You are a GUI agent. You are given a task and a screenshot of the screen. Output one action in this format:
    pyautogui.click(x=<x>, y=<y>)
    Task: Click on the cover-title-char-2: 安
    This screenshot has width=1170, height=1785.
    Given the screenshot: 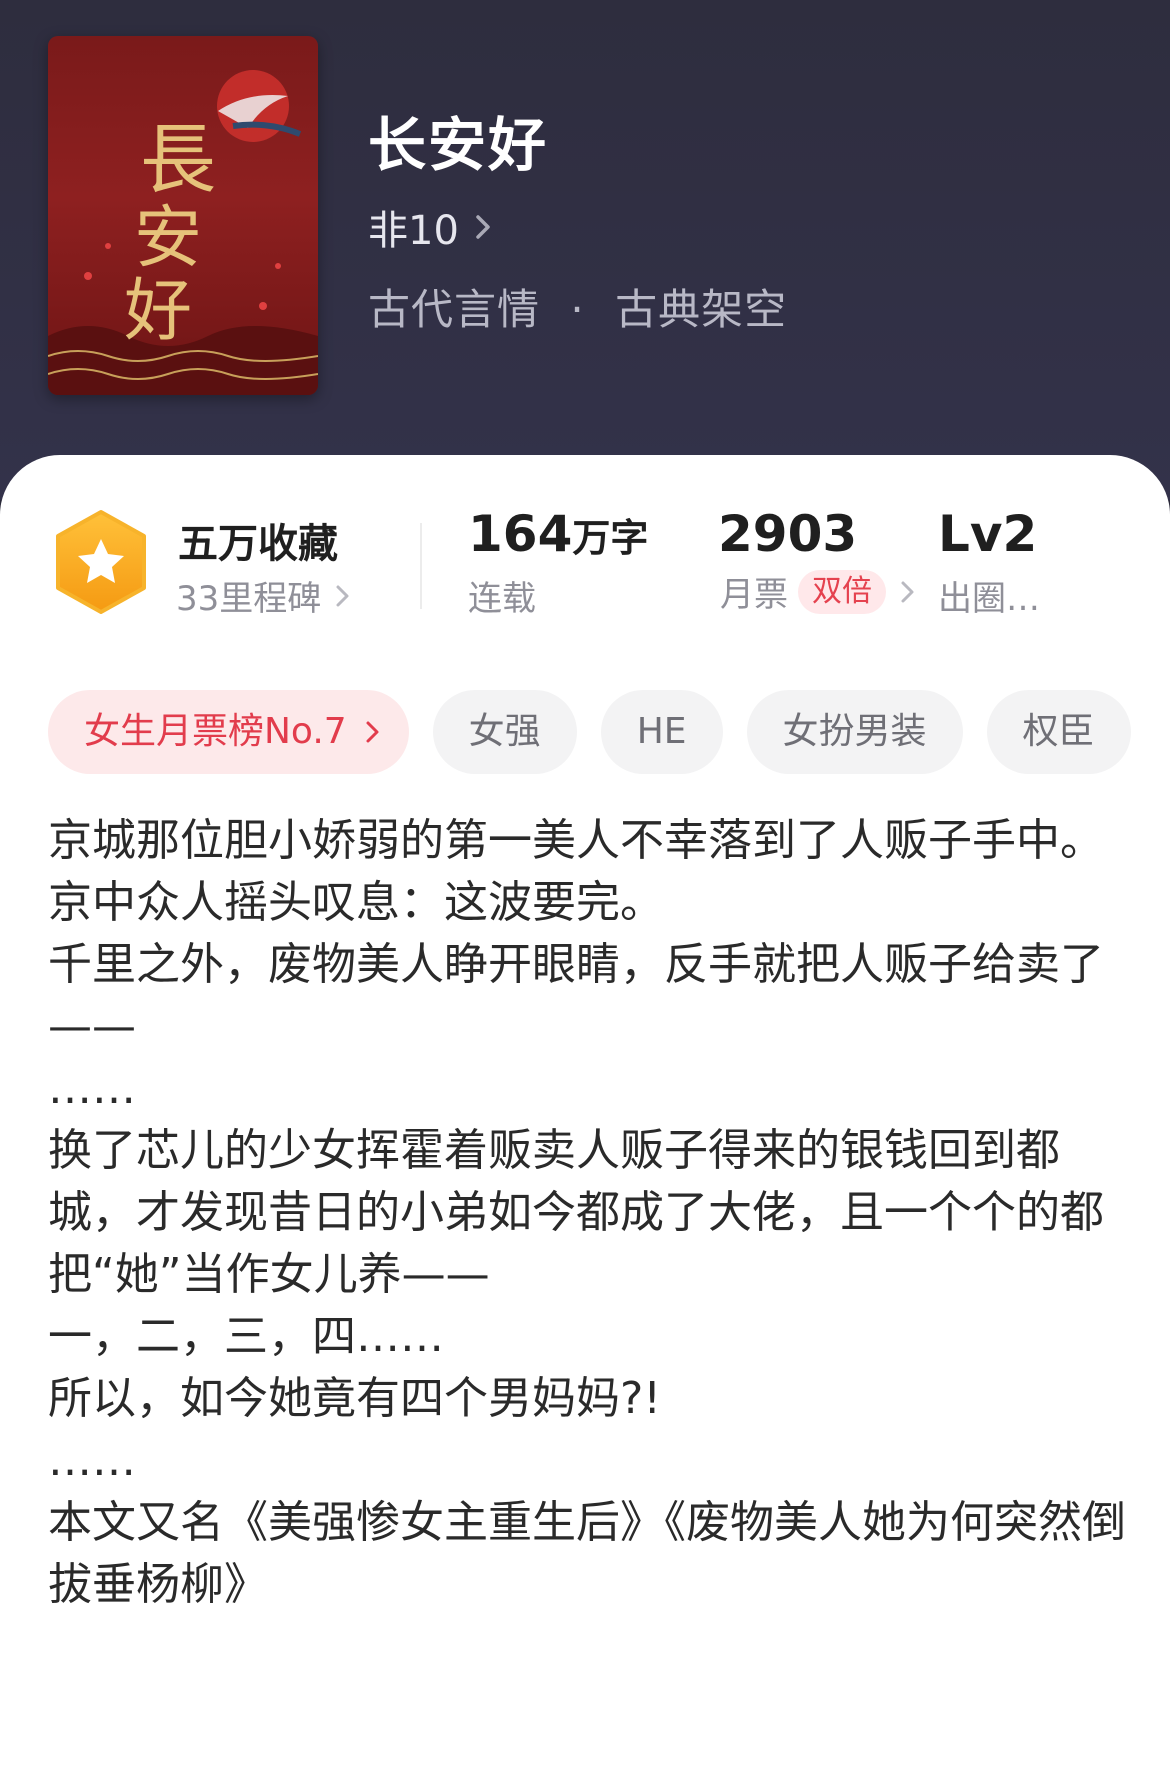 What is the action you would take?
    pyautogui.click(x=168, y=238)
    